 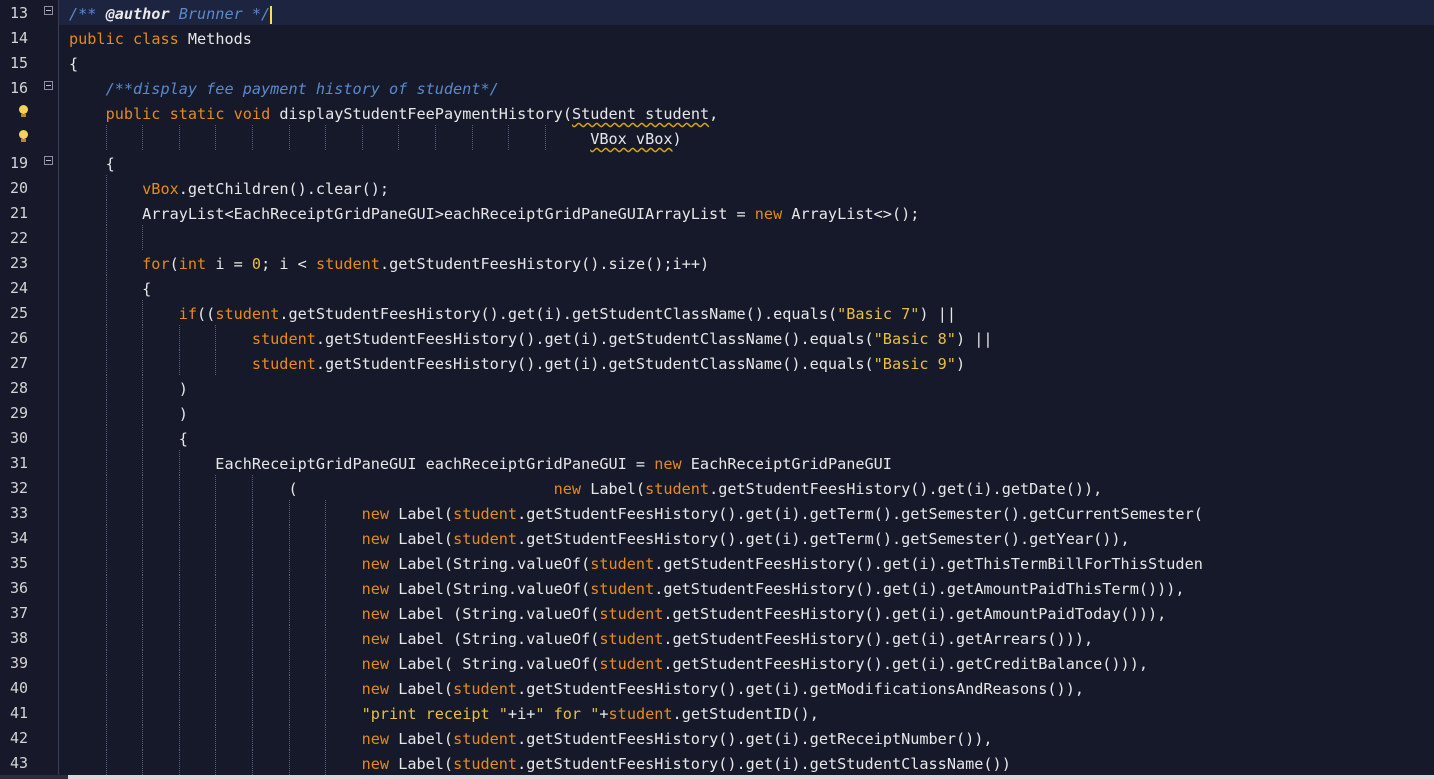 What do you see at coordinates (29, 487) in the screenshot?
I see `gutter-row: 32` at bounding box center [29, 487].